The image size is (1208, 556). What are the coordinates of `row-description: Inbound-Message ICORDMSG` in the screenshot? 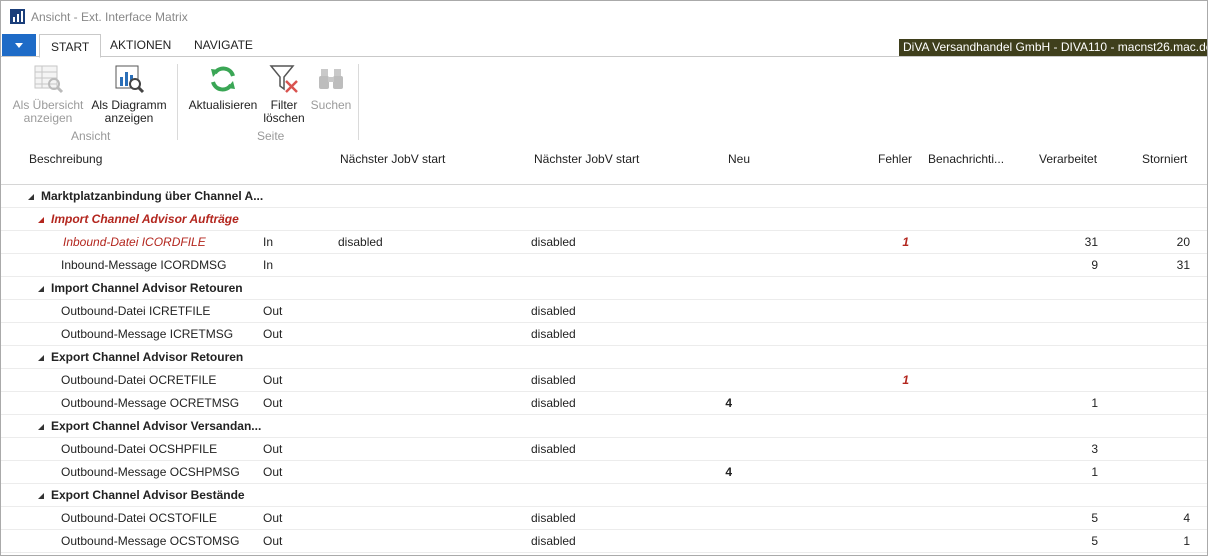 It's located at (144, 265).